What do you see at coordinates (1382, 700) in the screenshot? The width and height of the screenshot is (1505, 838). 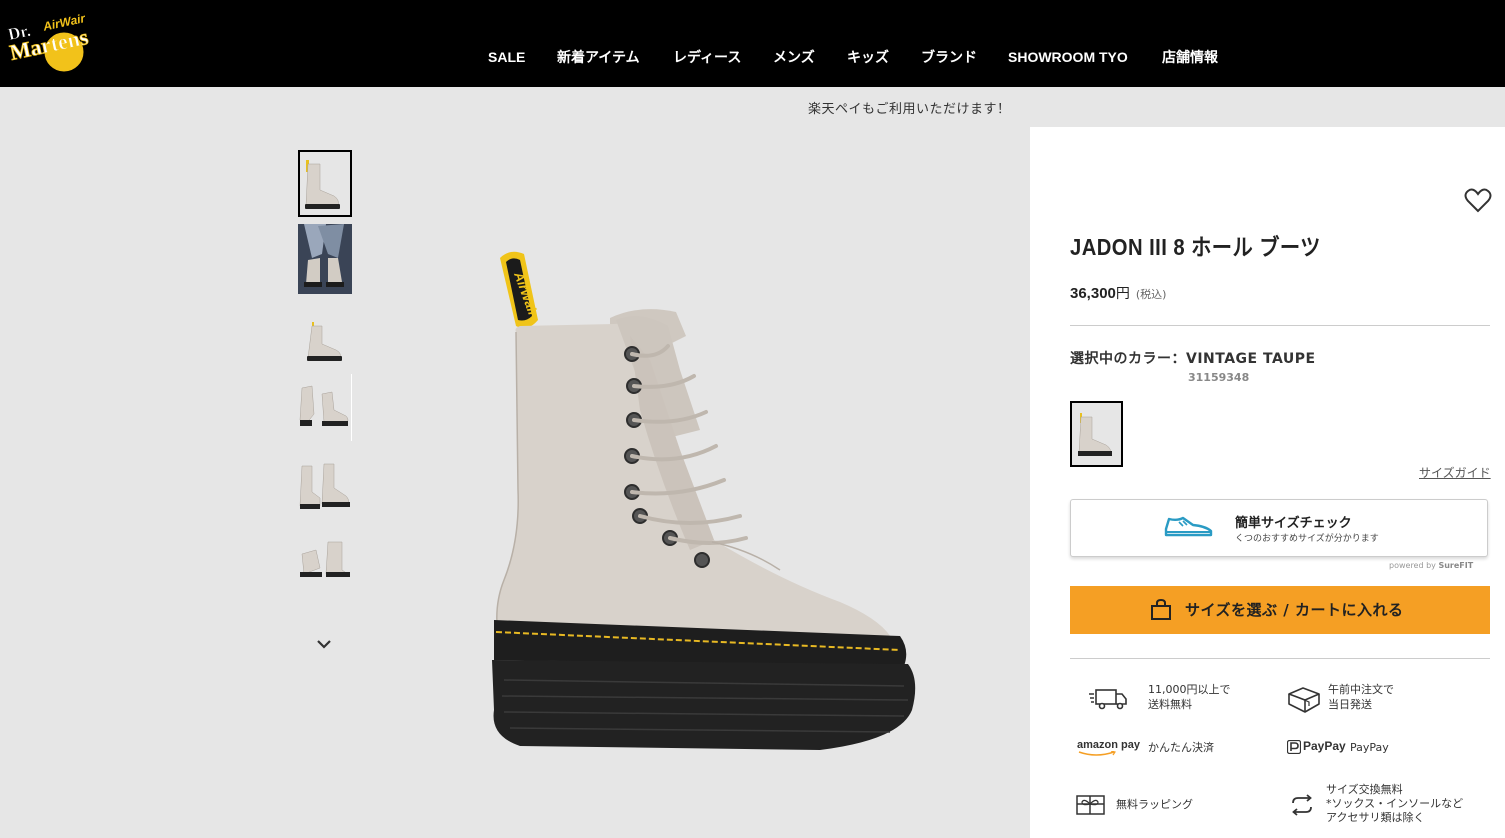 I see `feature-same-day-shipping: 午前中注文で 当日発送` at bounding box center [1382, 700].